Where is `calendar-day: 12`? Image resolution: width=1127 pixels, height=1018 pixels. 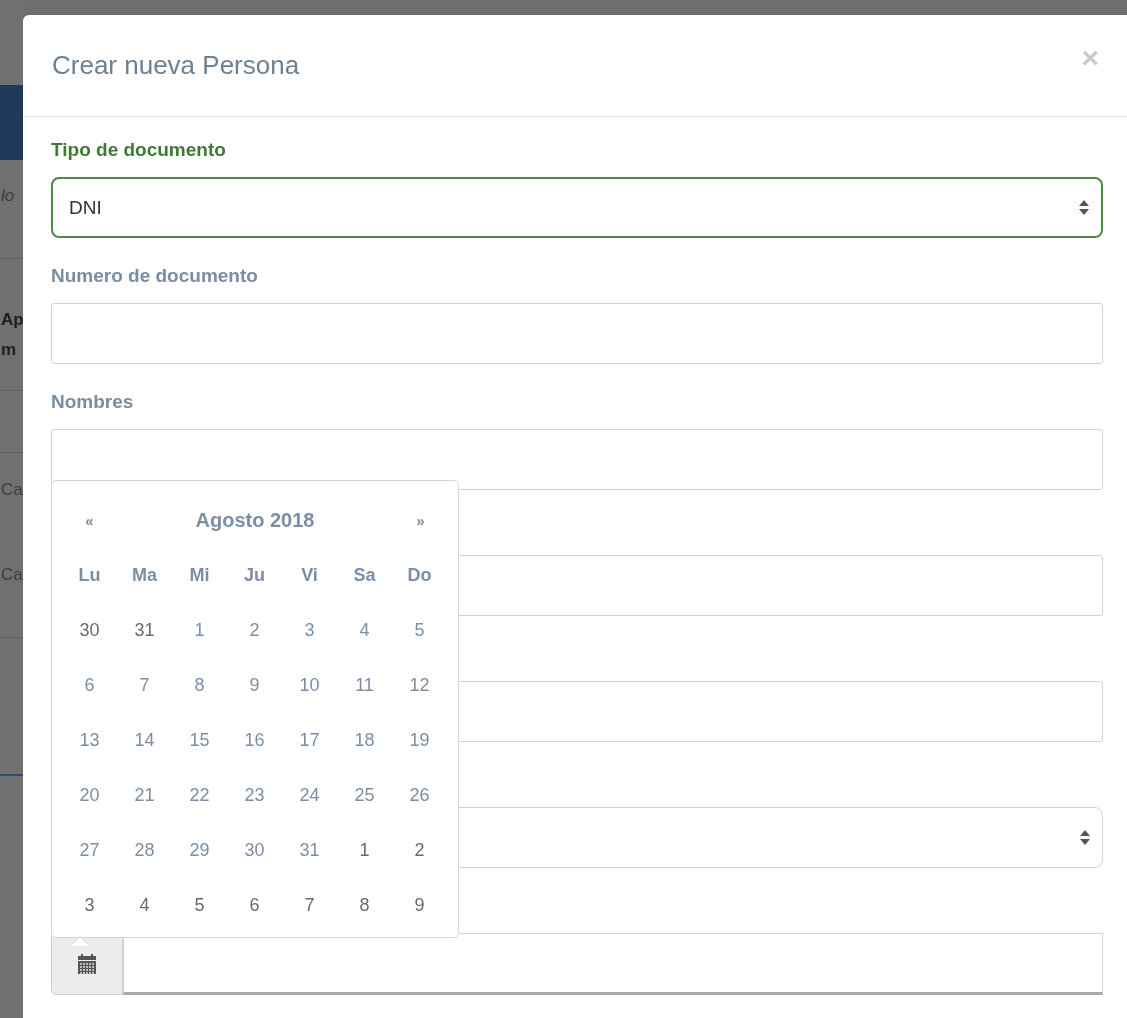 calendar-day: 12 is located at coordinates (419, 685).